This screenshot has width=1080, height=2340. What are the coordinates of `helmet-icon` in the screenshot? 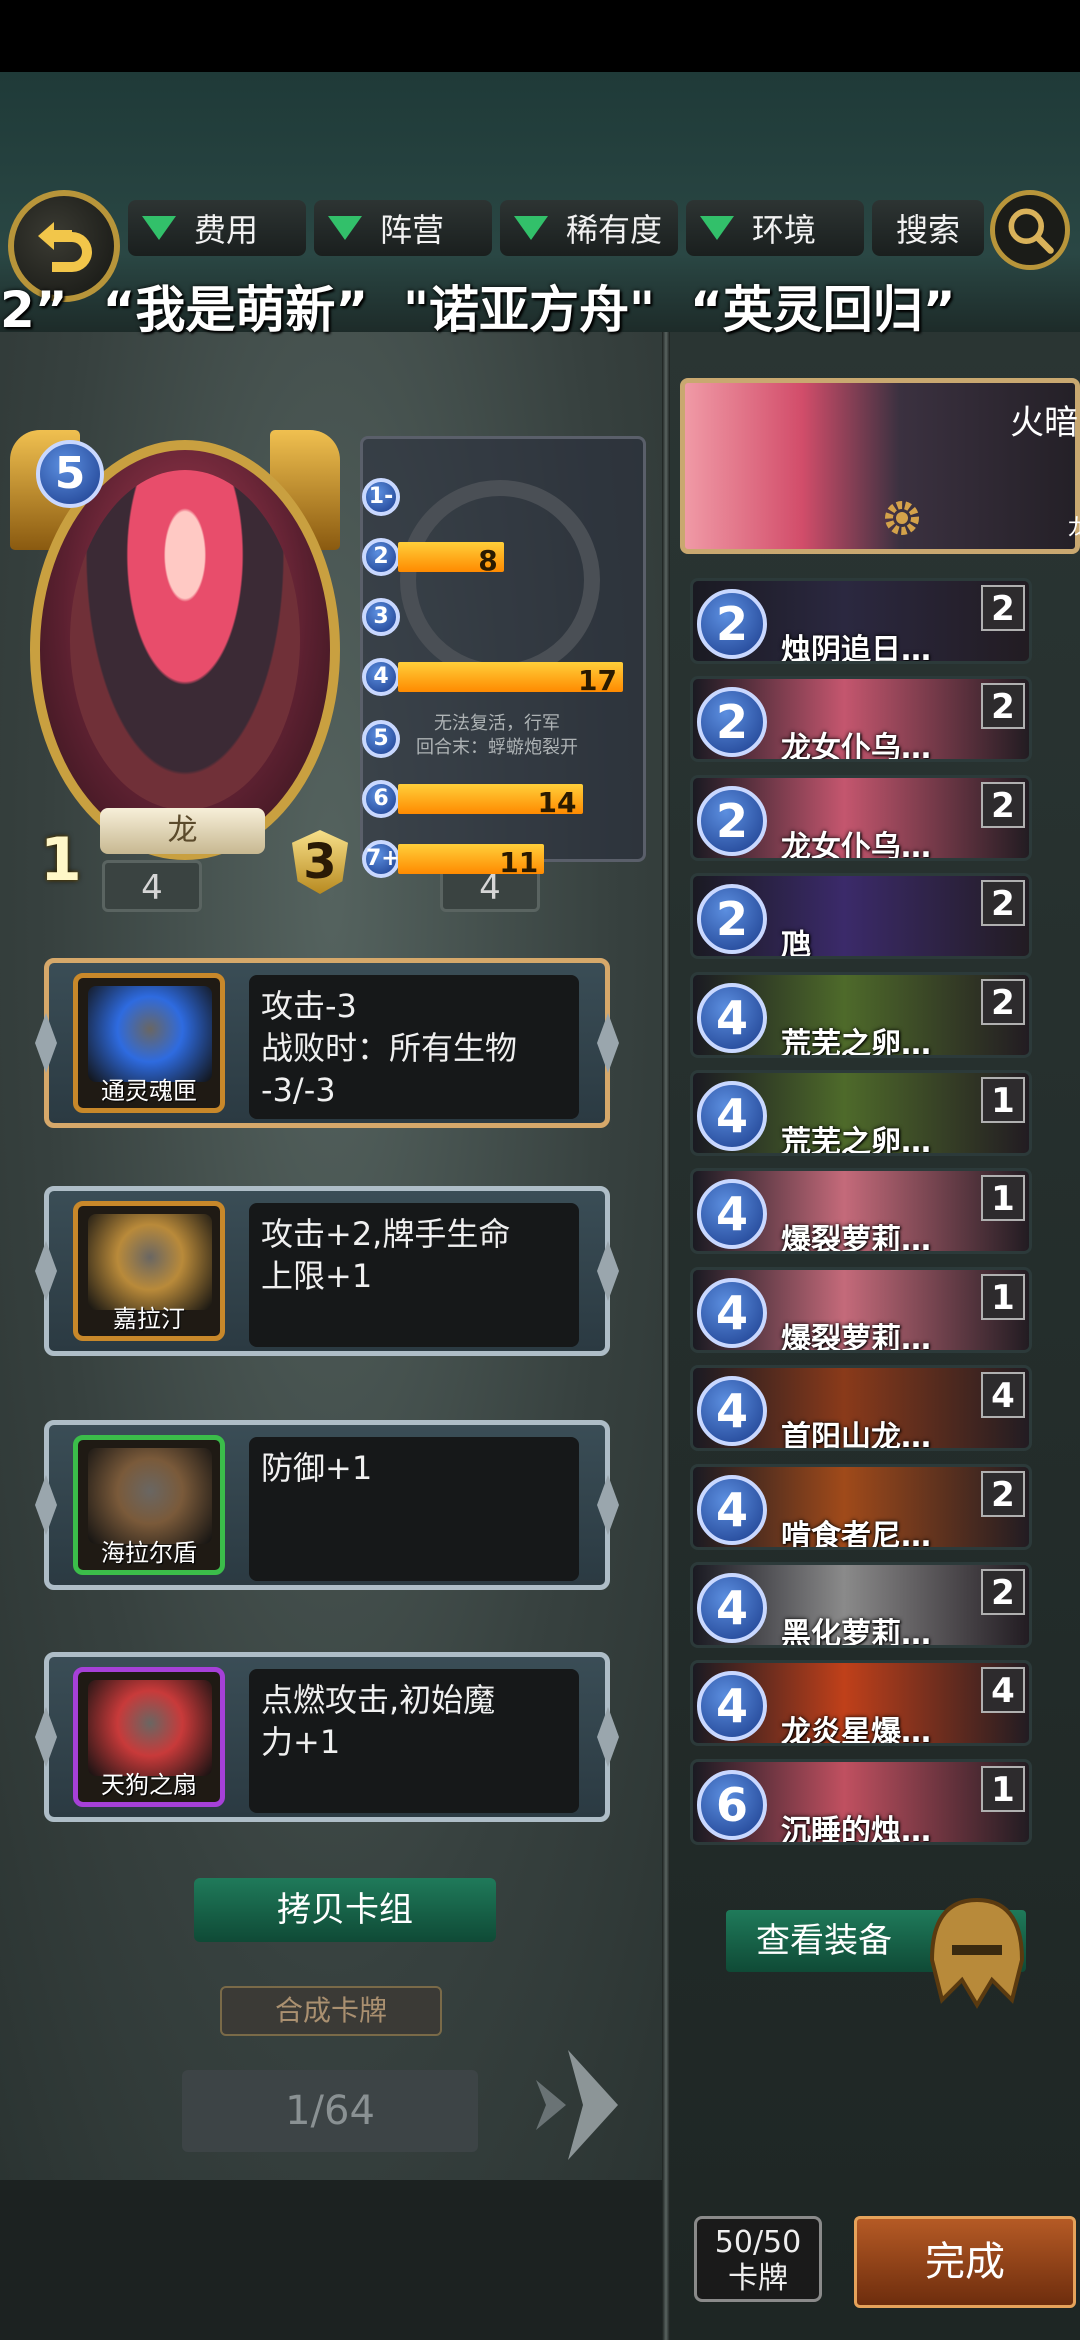 It's located at (977, 1953).